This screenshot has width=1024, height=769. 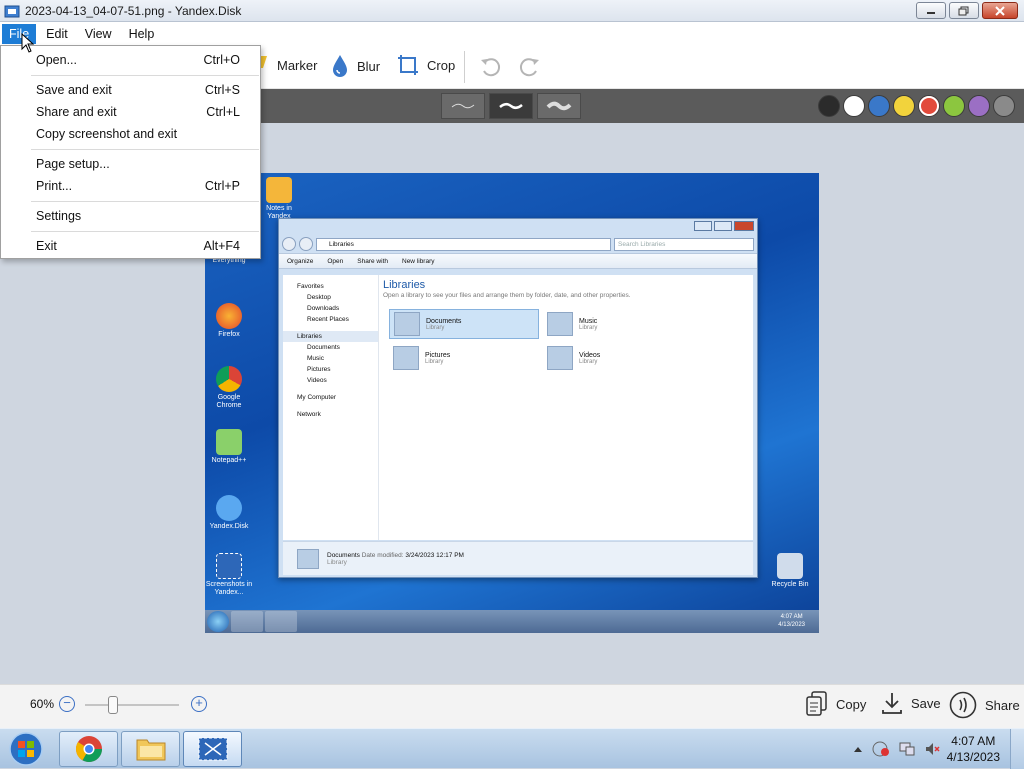 What do you see at coordinates (588, 321) in the screenshot?
I see `library-name: Music` at bounding box center [588, 321].